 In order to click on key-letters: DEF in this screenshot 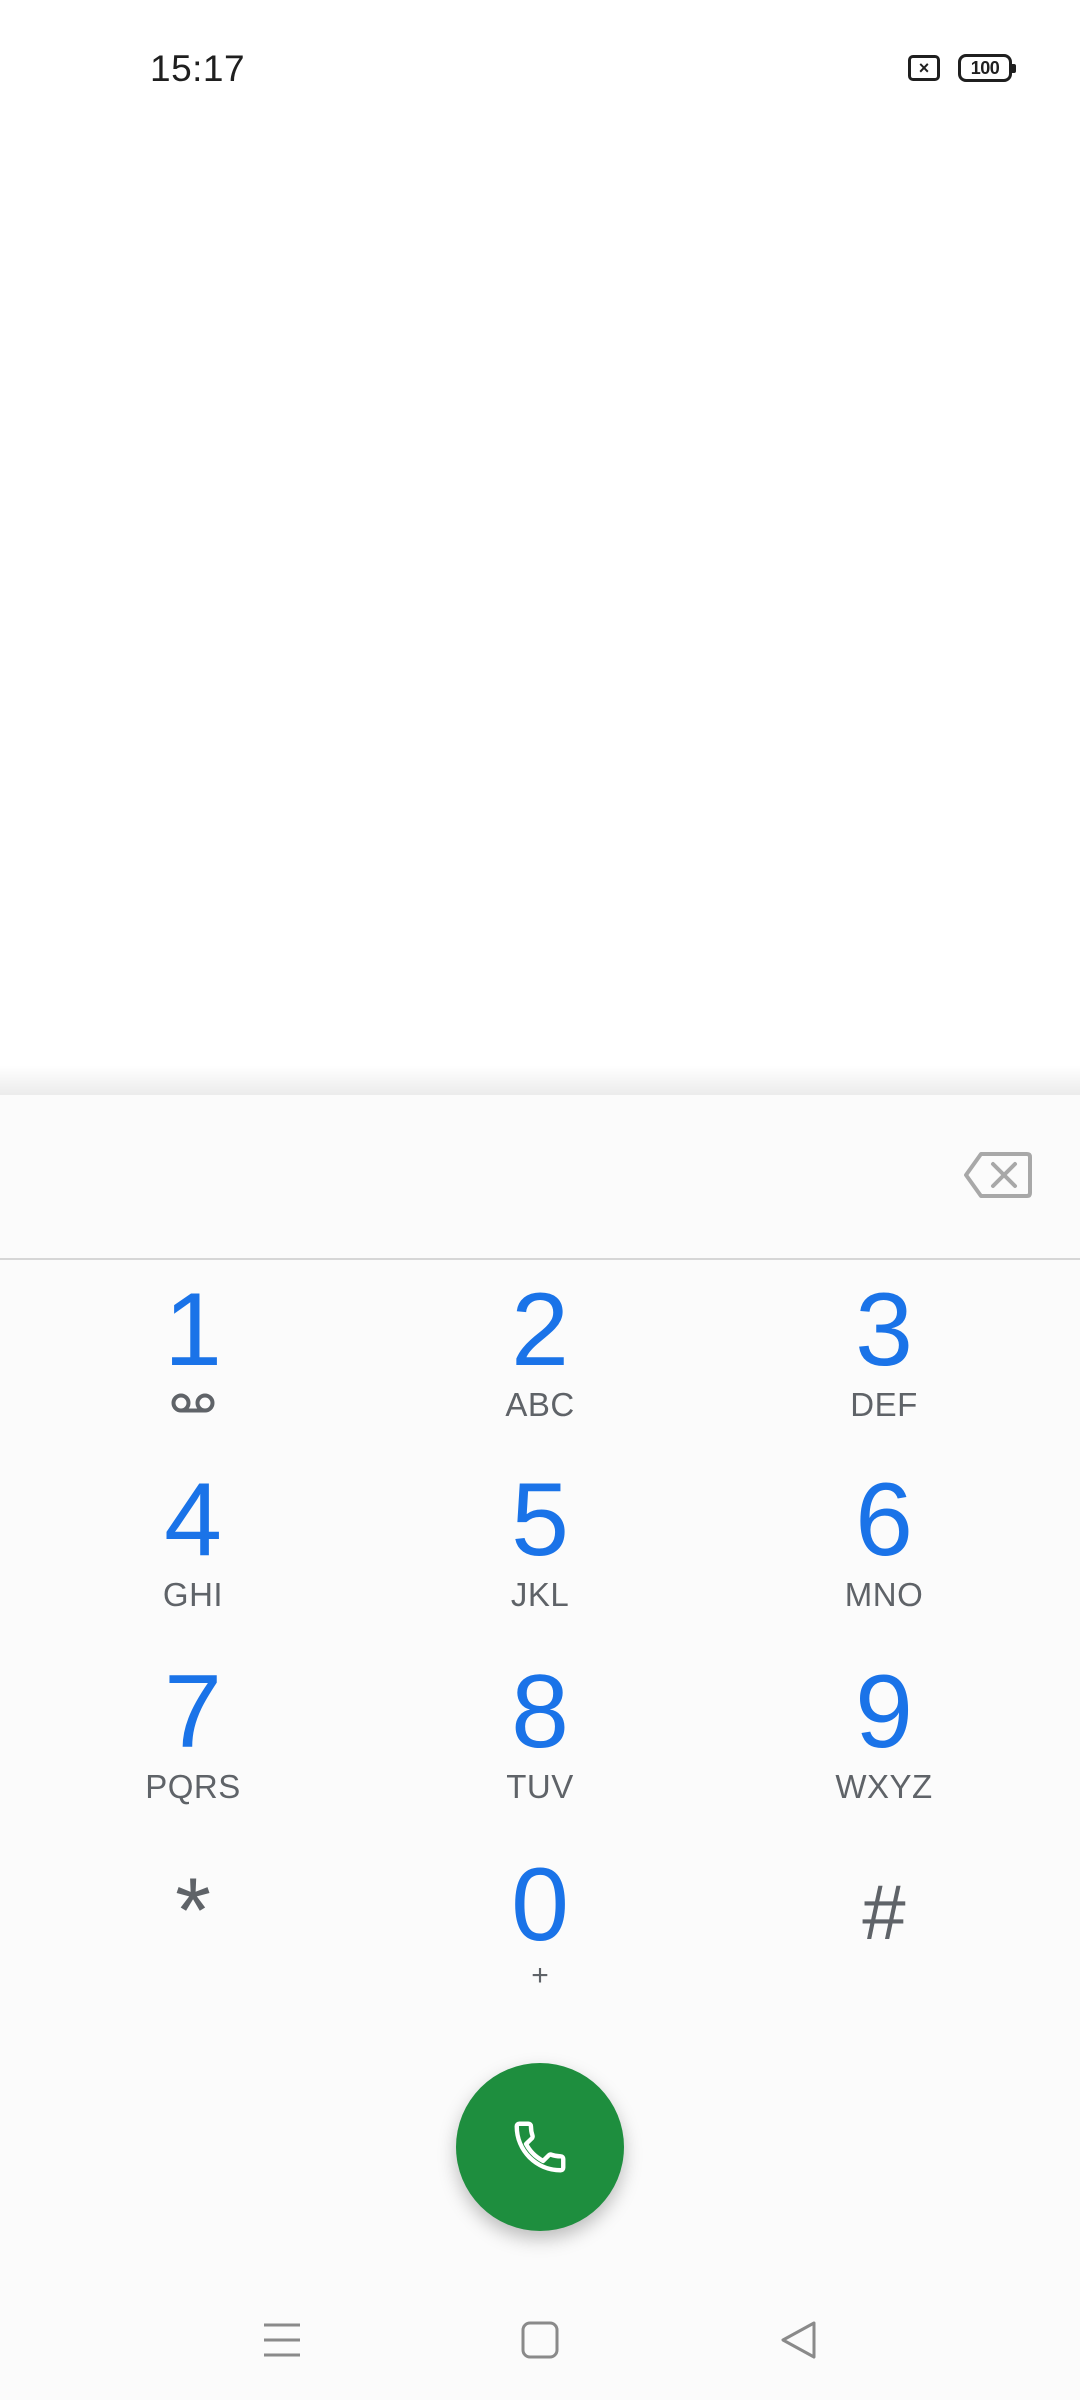, I will do `click(884, 1404)`.